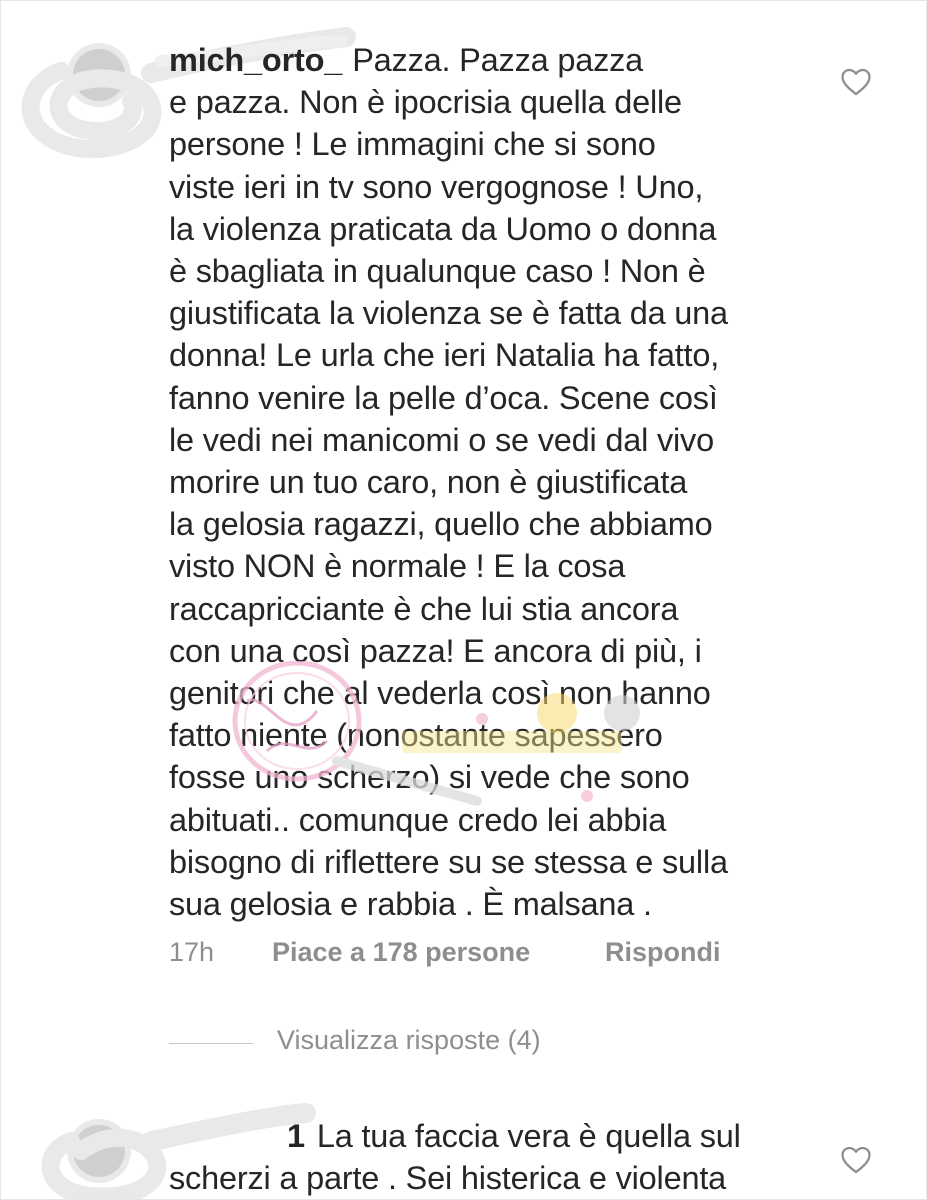 The height and width of the screenshot is (1200, 927). What do you see at coordinates (211, 1043) in the screenshot?
I see `divider` at bounding box center [211, 1043].